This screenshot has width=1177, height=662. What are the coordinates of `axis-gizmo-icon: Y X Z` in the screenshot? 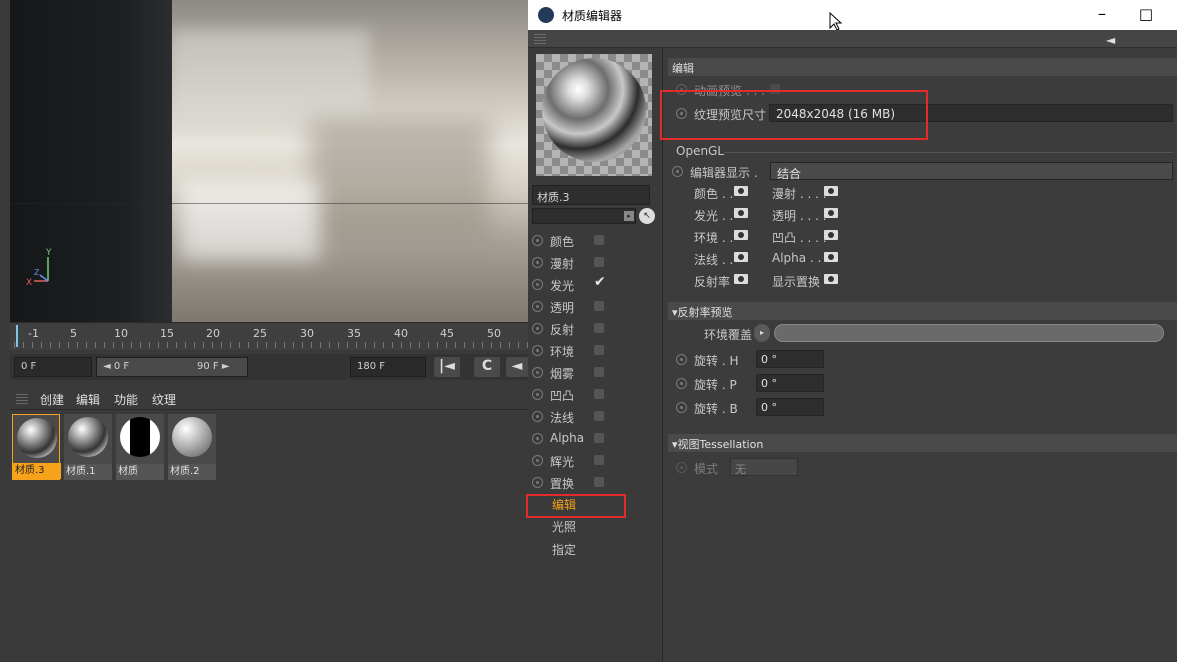 It's located at (39, 268).